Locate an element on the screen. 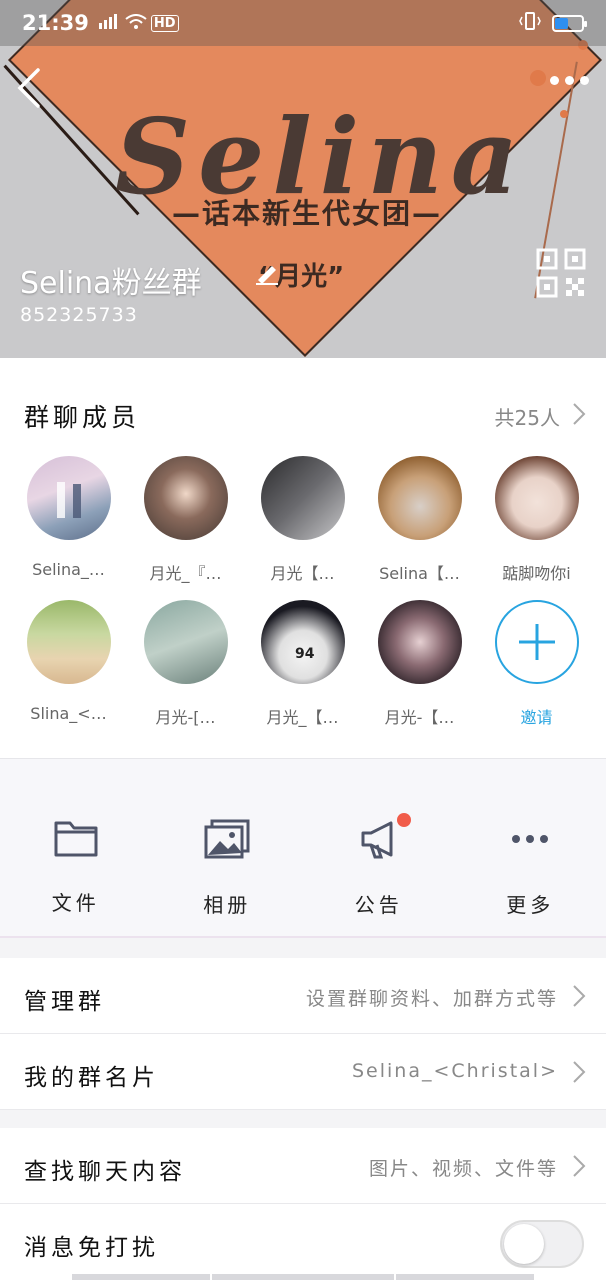  back-button is located at coordinates (29, 88).